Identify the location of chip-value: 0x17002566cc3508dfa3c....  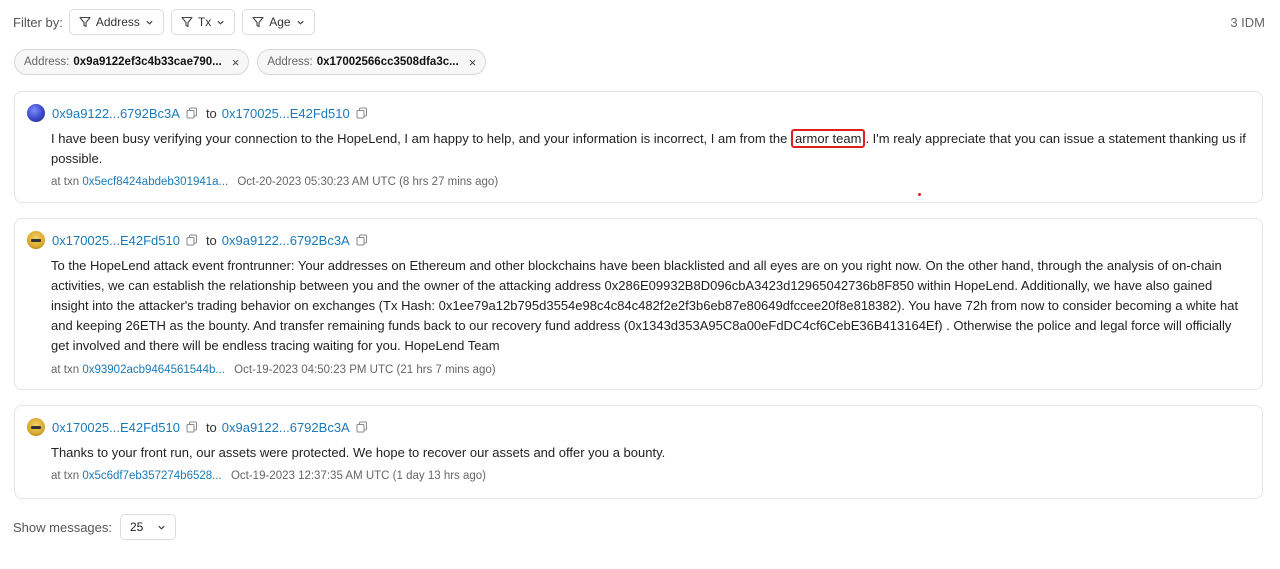
(387, 62).